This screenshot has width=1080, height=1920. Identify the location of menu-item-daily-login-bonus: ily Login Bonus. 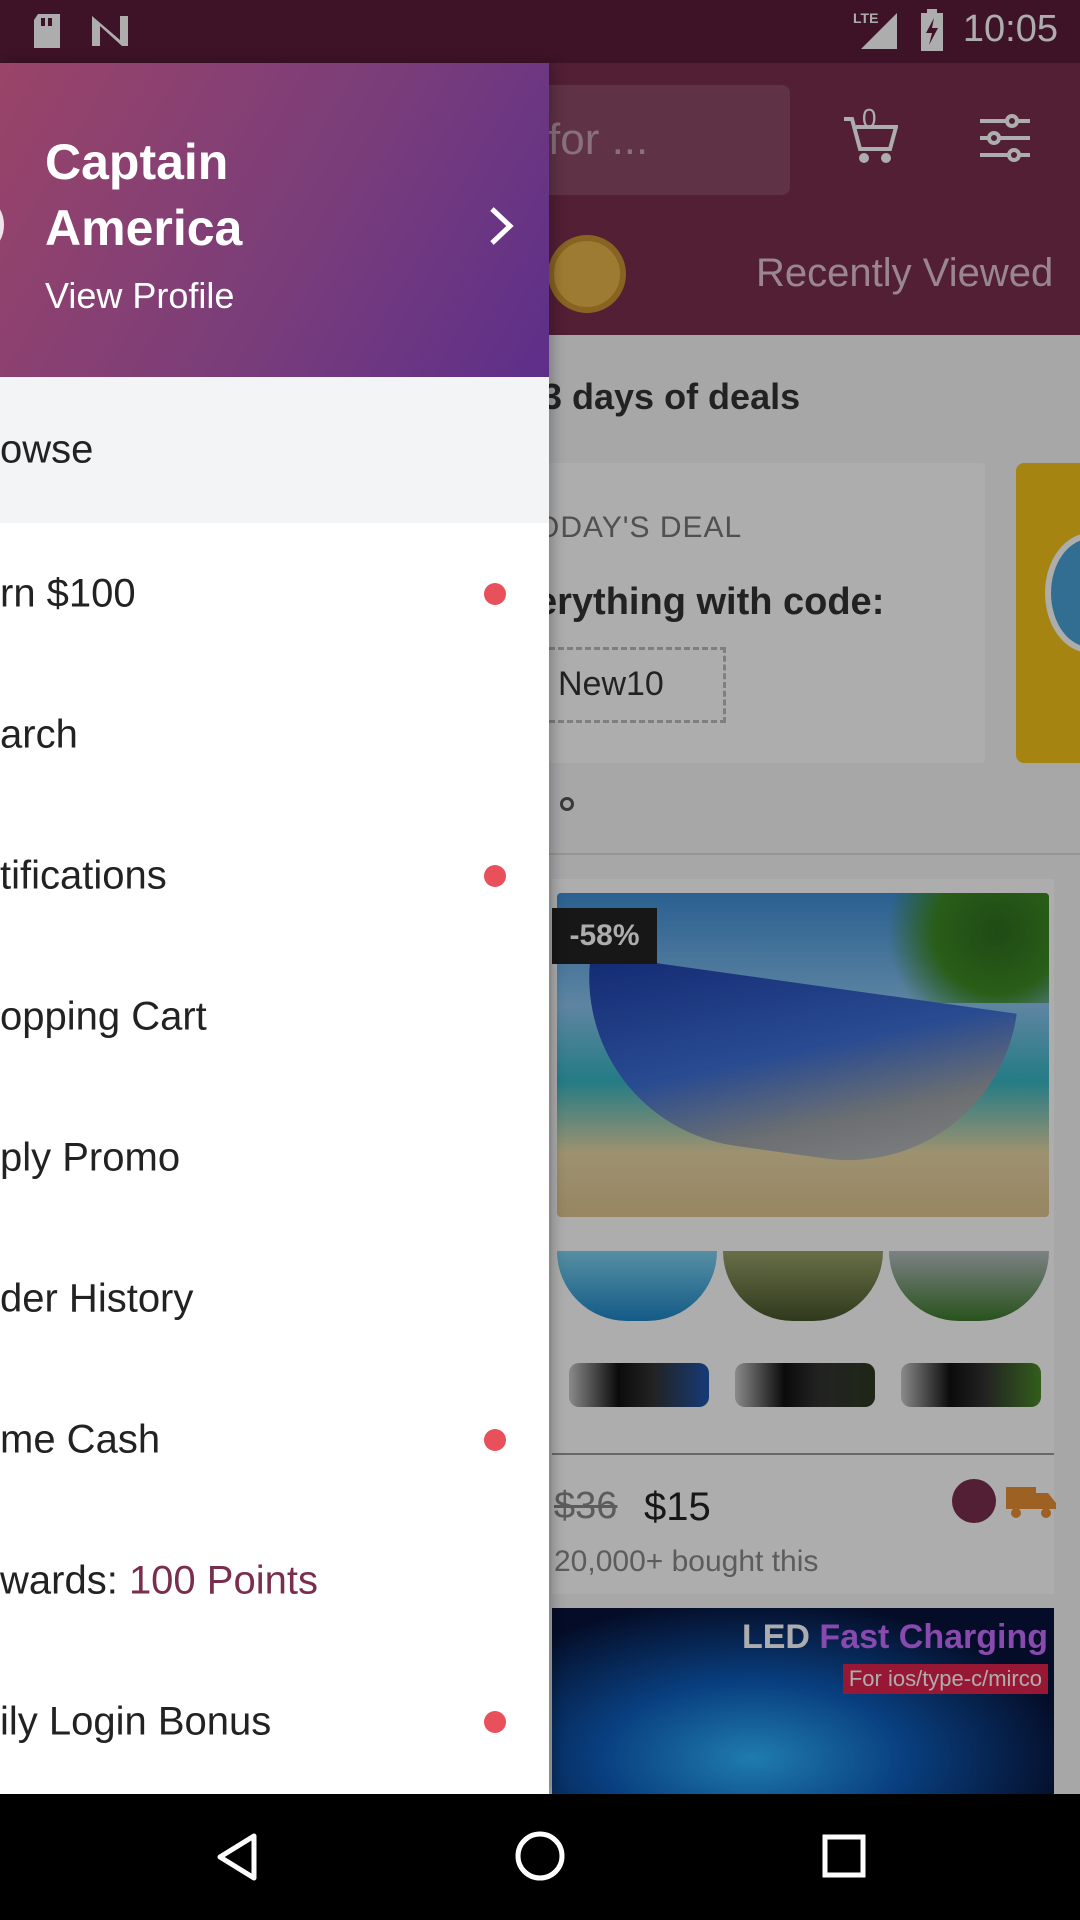
(274, 1721).